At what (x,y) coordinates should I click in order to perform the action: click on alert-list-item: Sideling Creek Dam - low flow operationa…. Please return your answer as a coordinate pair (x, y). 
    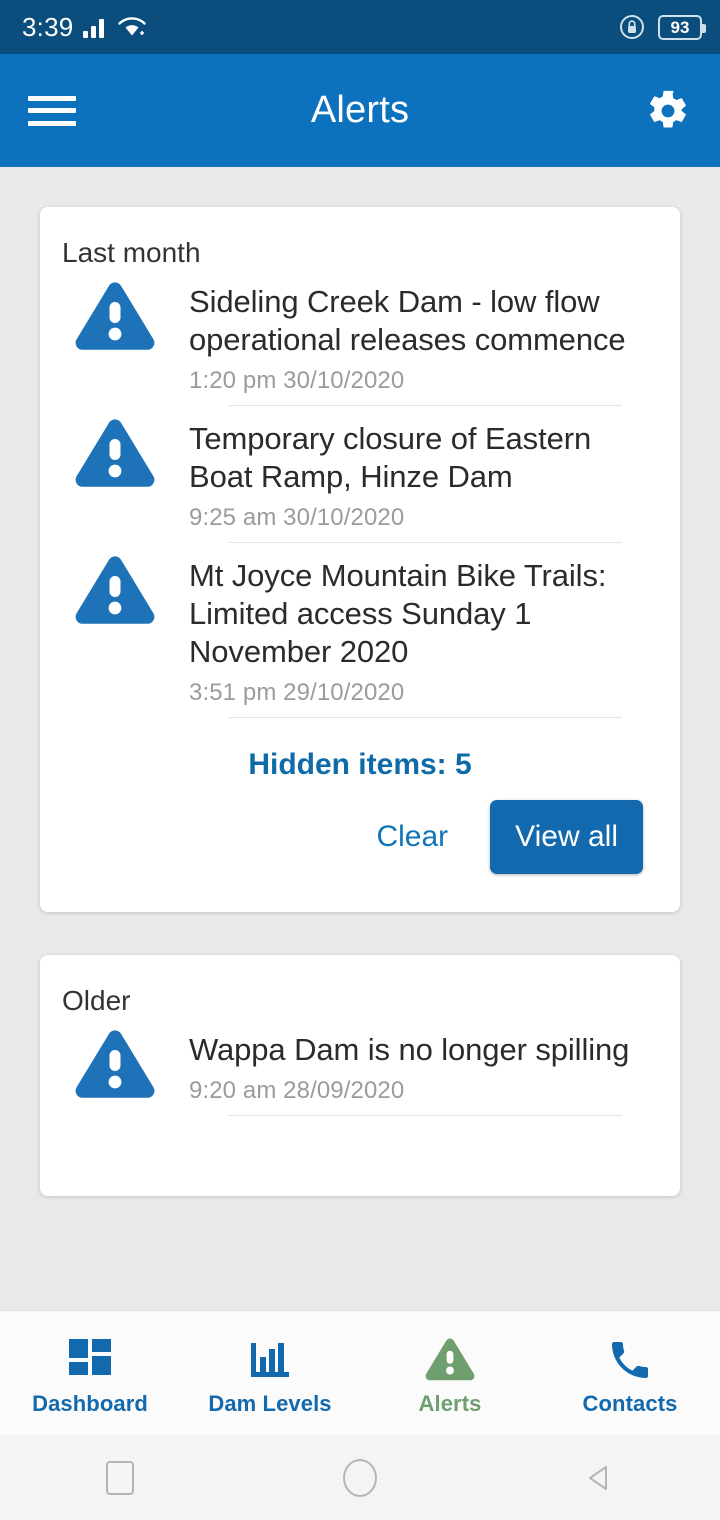
    Looking at the image, I should click on (360, 337).